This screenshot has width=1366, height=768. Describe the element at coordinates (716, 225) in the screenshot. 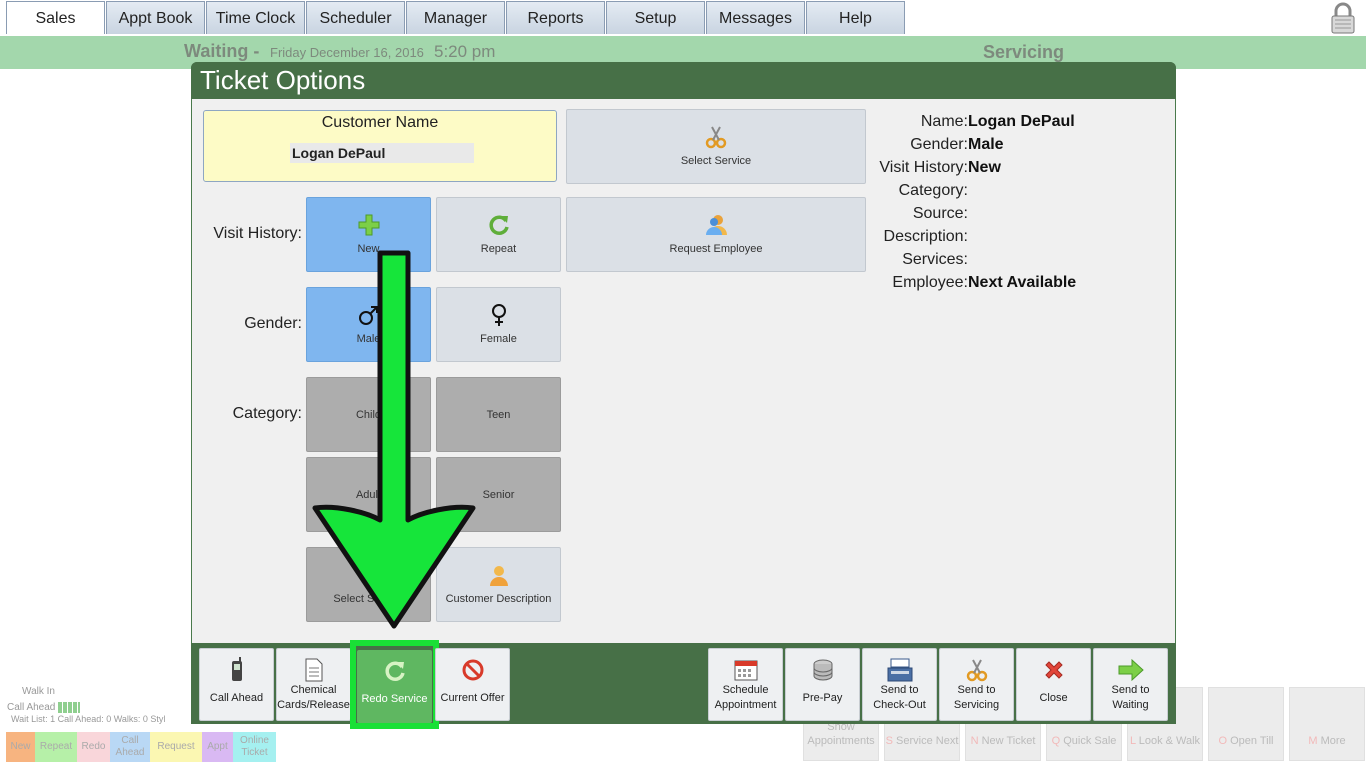

I see `employee-icon` at that location.